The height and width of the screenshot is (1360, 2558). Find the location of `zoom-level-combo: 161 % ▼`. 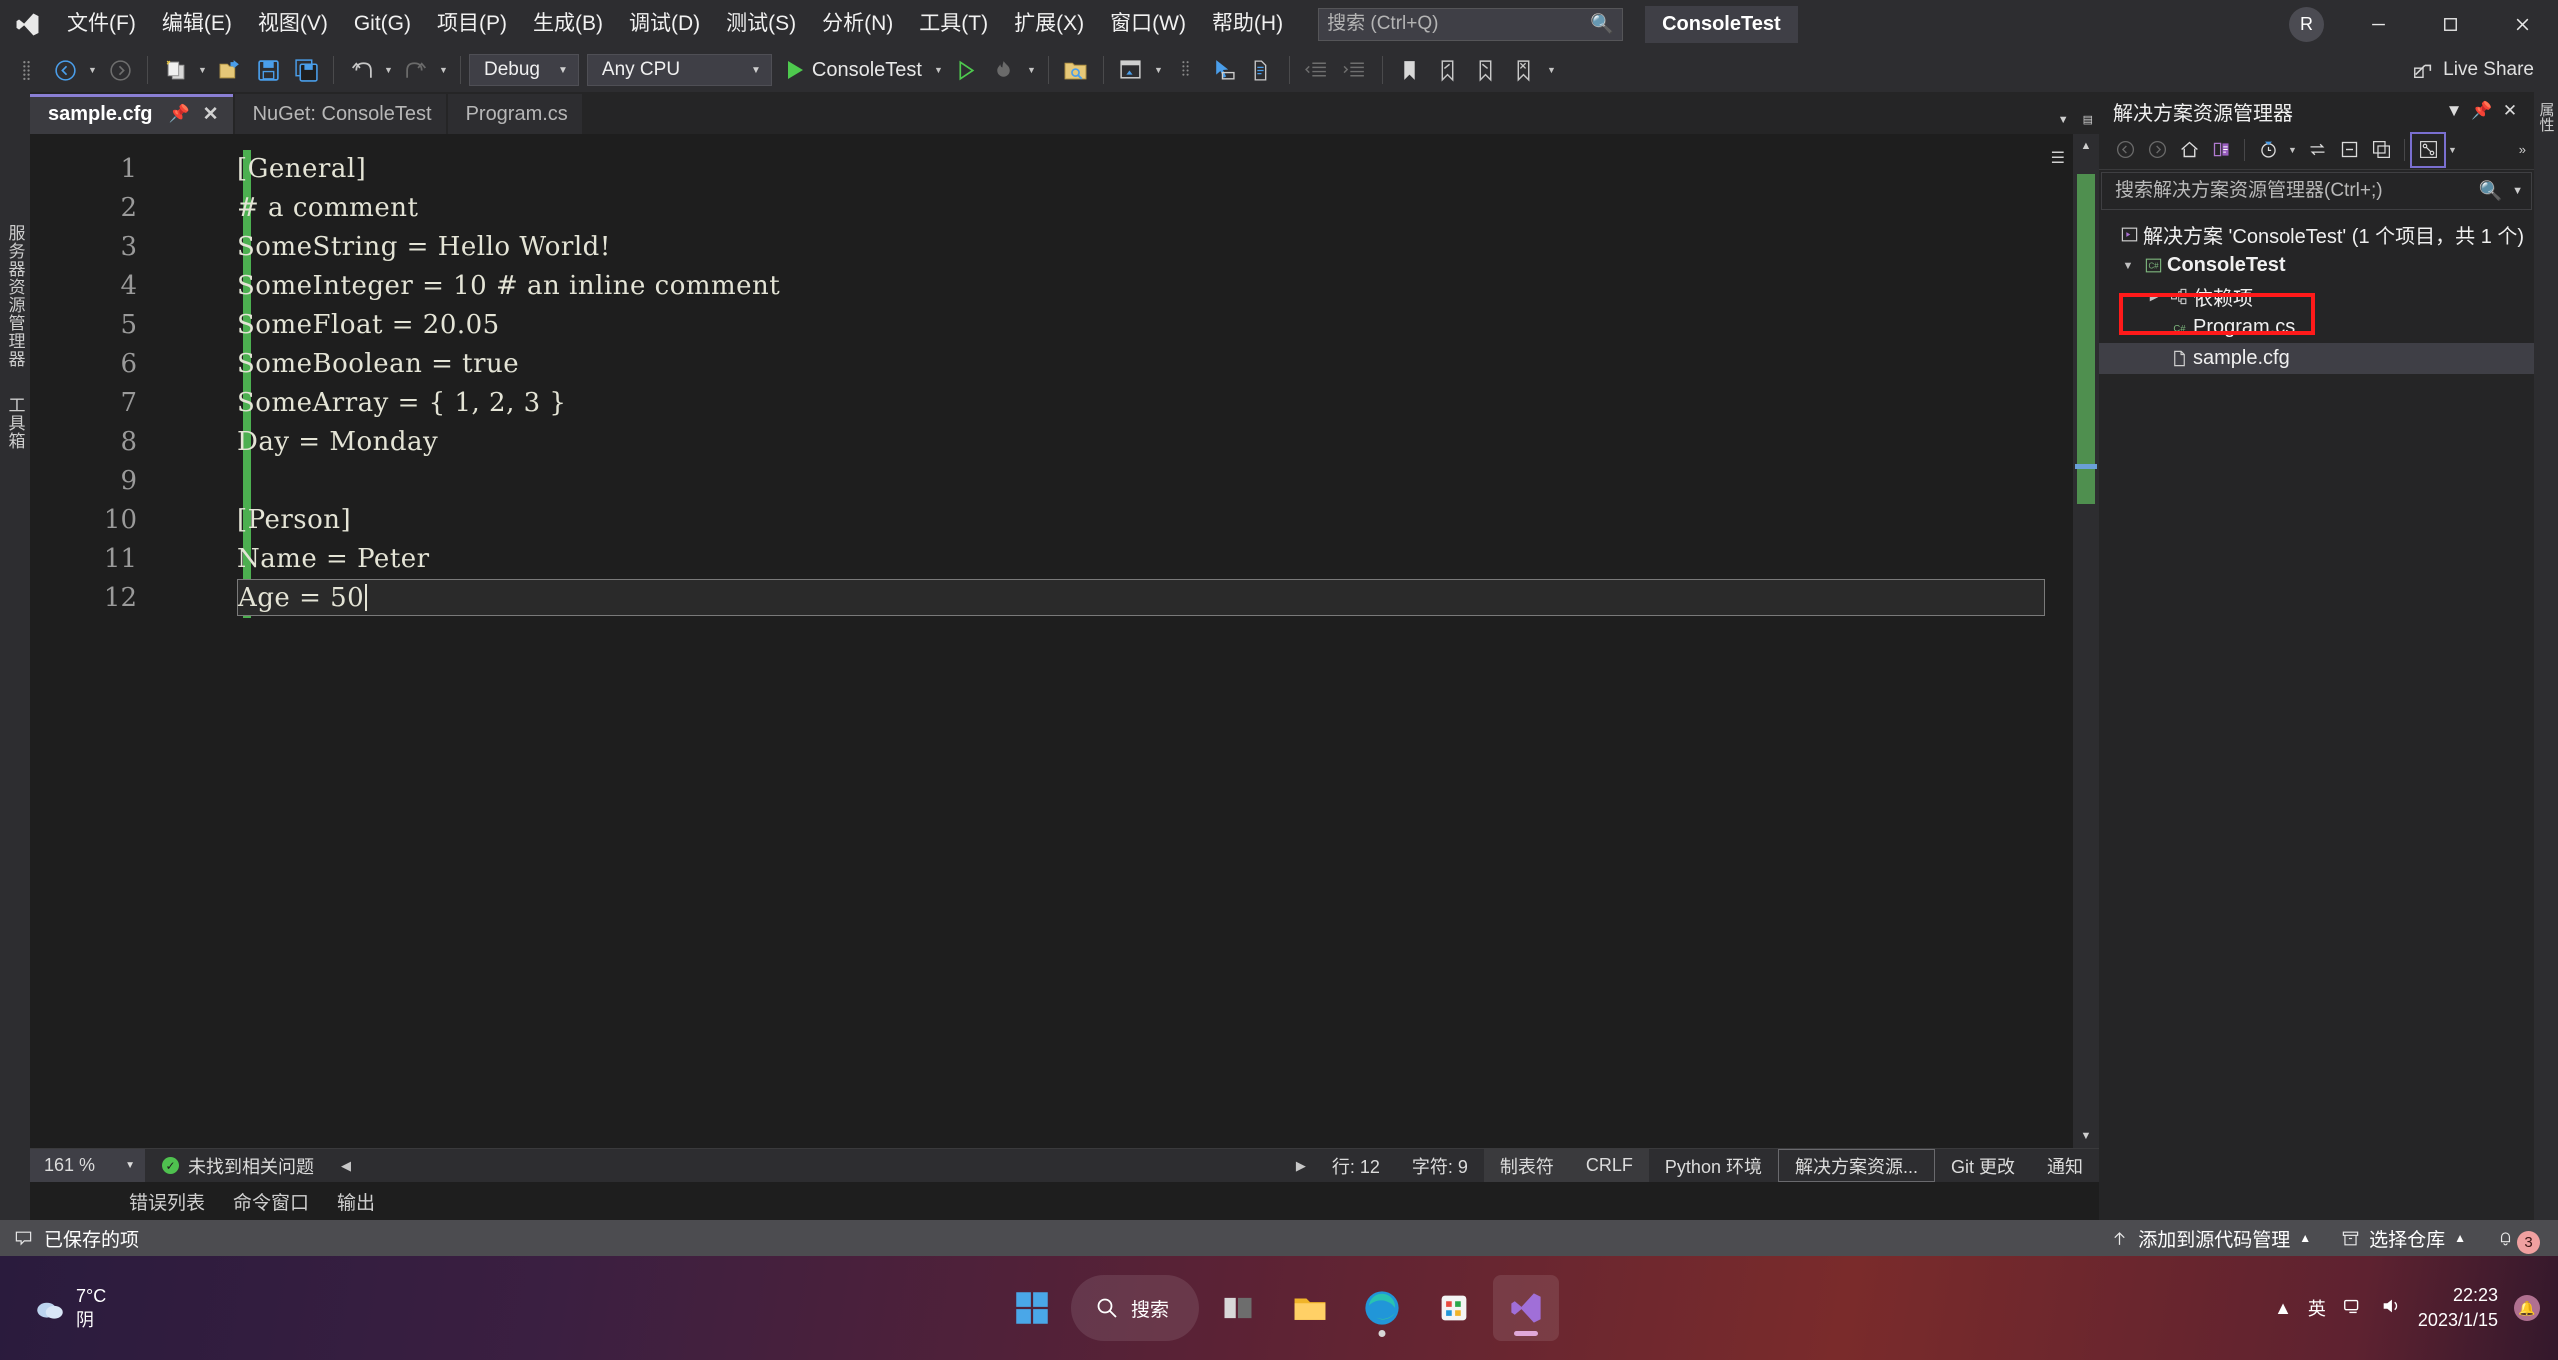

zoom-level-combo: 161 % ▼ is located at coordinates (87, 1165).